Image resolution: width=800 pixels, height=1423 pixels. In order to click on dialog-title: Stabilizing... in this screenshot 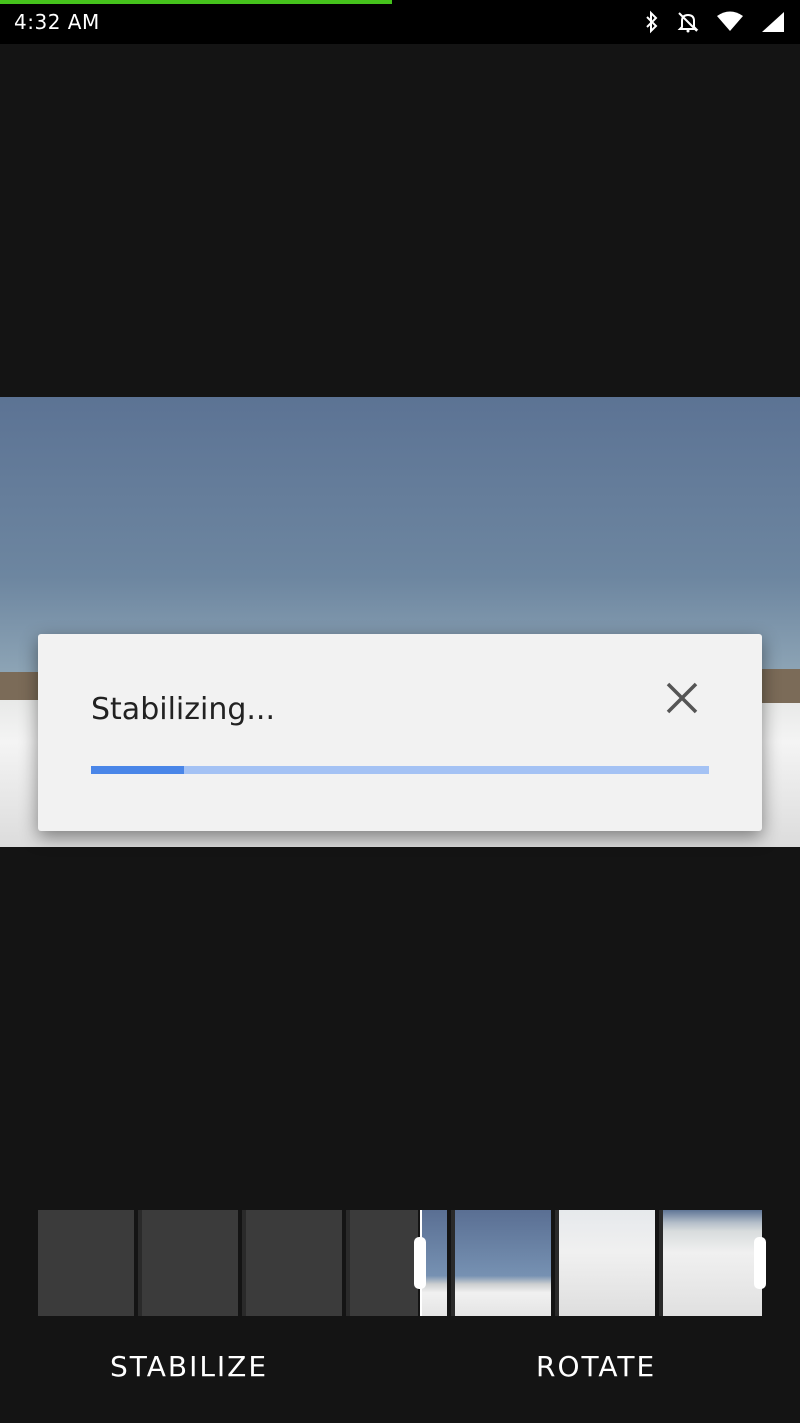, I will do `click(183, 709)`.